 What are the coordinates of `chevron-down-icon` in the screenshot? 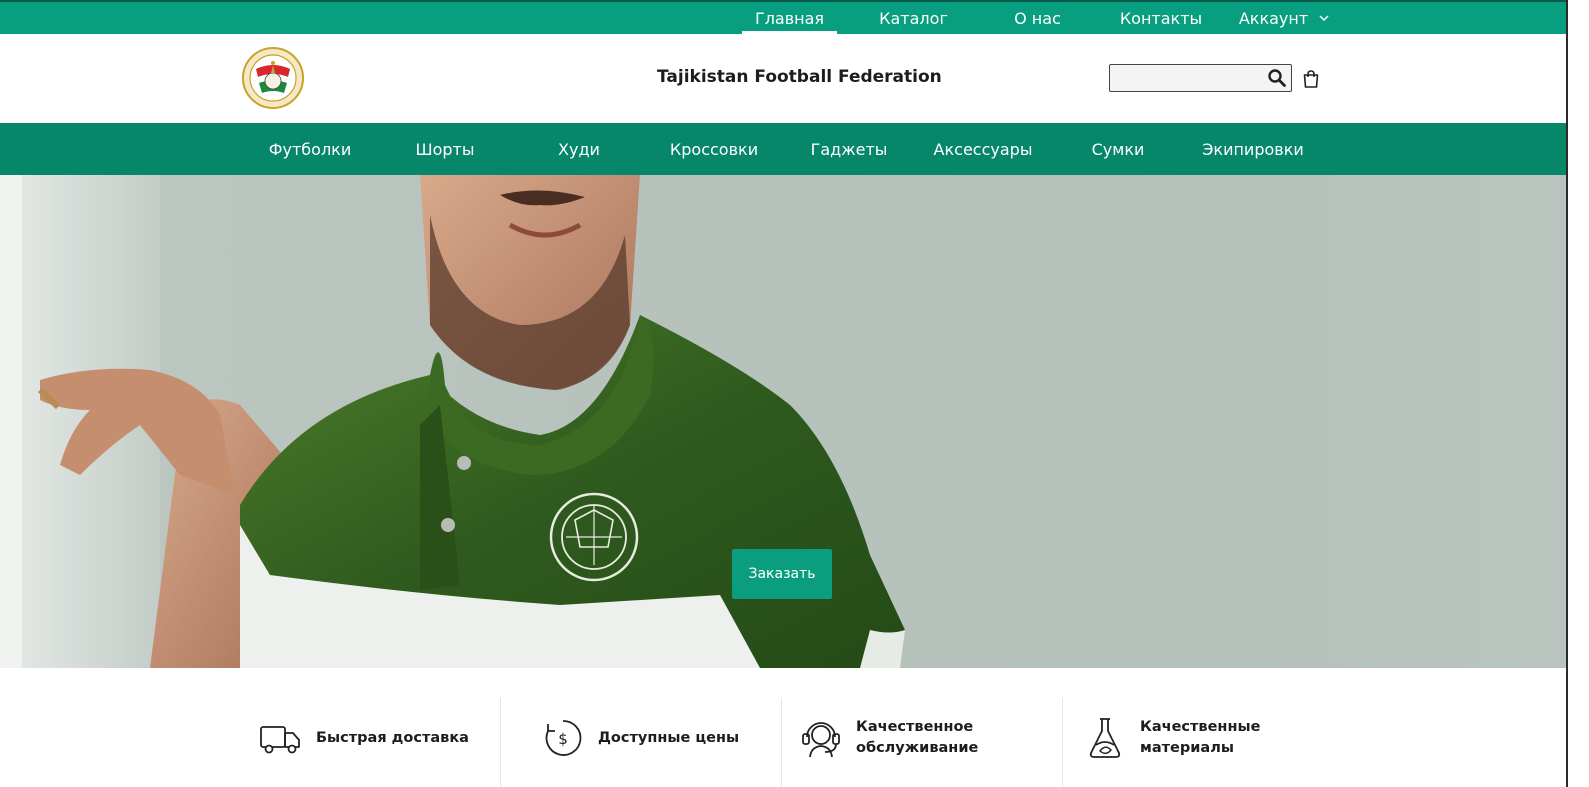 It's located at (1324, 18).